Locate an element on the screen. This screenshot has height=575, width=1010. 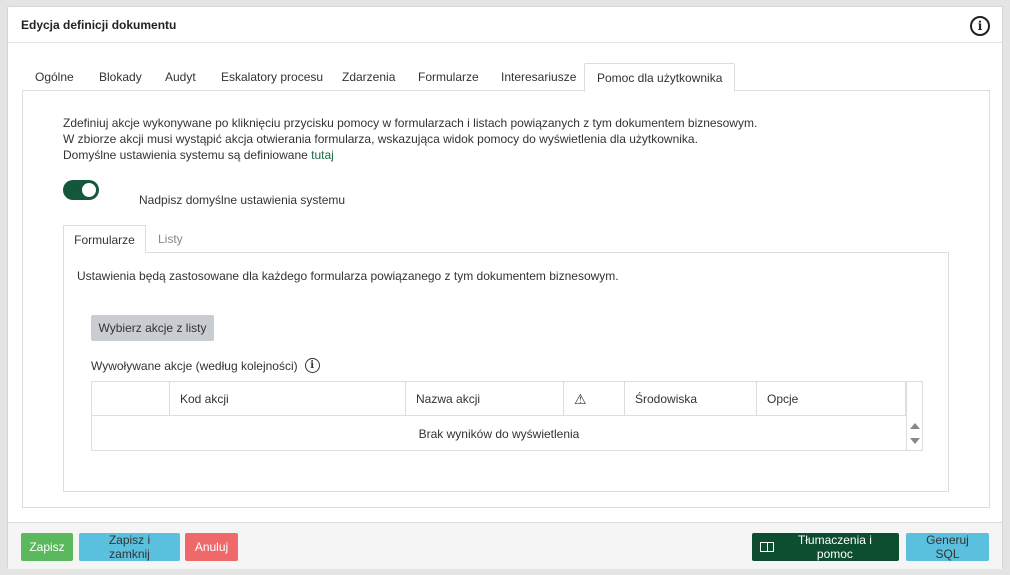
cancel-button: Anuluj is located at coordinates (211, 547).